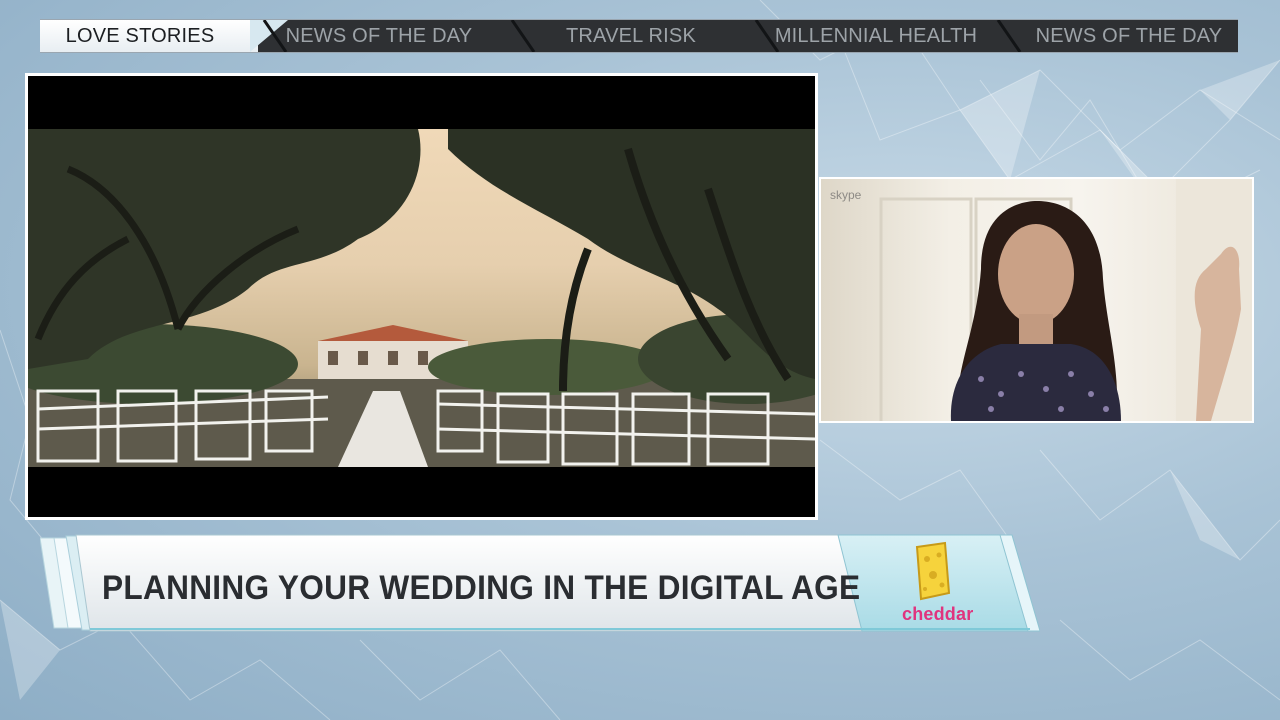 The image size is (1280, 720). Describe the element at coordinates (379, 36) in the screenshot. I see `tab-news-of-the-day: NEWS OF THE DAY` at that location.